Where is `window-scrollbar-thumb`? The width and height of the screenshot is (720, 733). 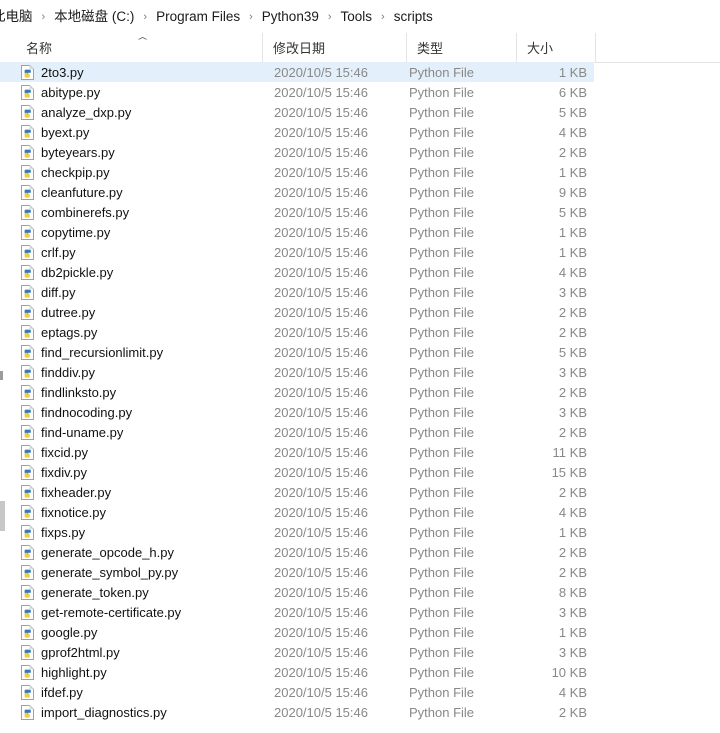 window-scrollbar-thumb is located at coordinates (2, 516).